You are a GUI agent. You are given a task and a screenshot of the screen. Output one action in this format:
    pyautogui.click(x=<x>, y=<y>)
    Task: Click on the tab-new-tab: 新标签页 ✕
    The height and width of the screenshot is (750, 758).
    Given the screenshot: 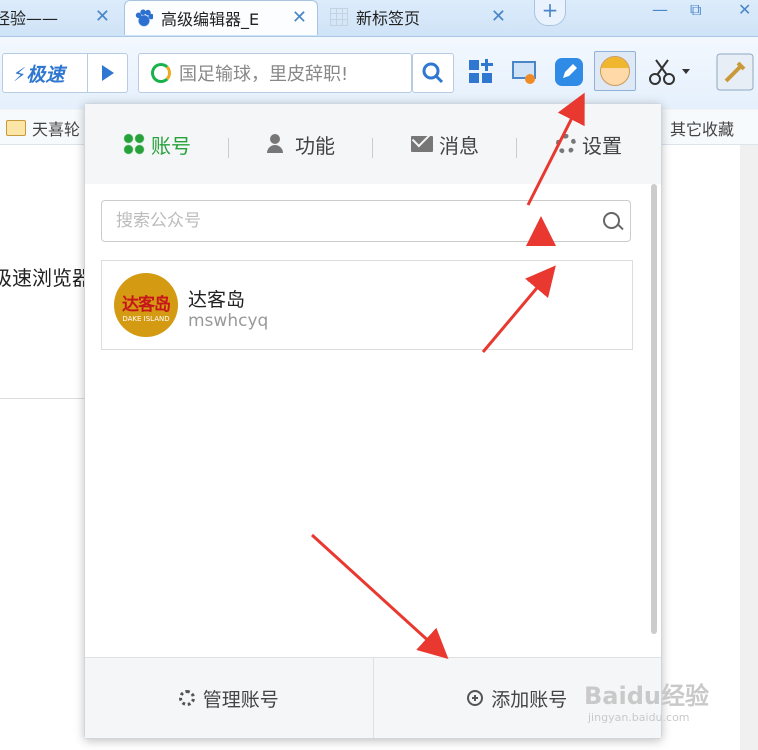 What is the action you would take?
    pyautogui.click(x=418, y=17)
    